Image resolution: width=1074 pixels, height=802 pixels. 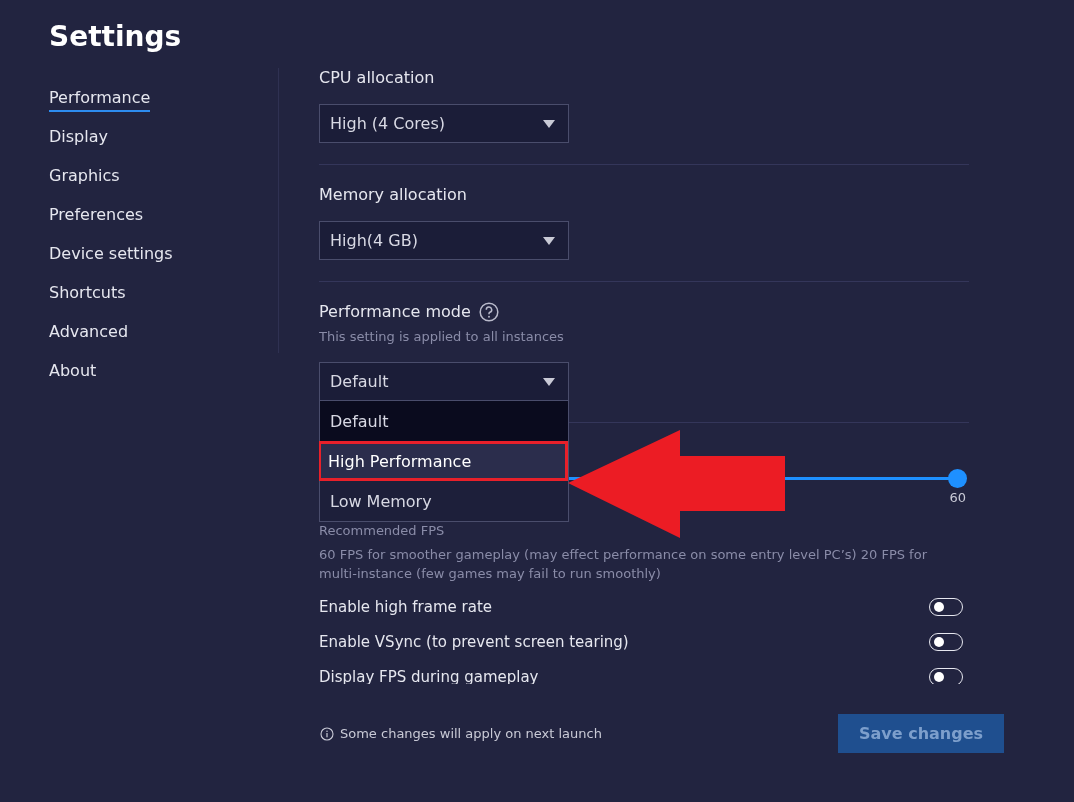 What do you see at coordinates (89, 333) in the screenshot?
I see `sidebar-item: Advanced` at bounding box center [89, 333].